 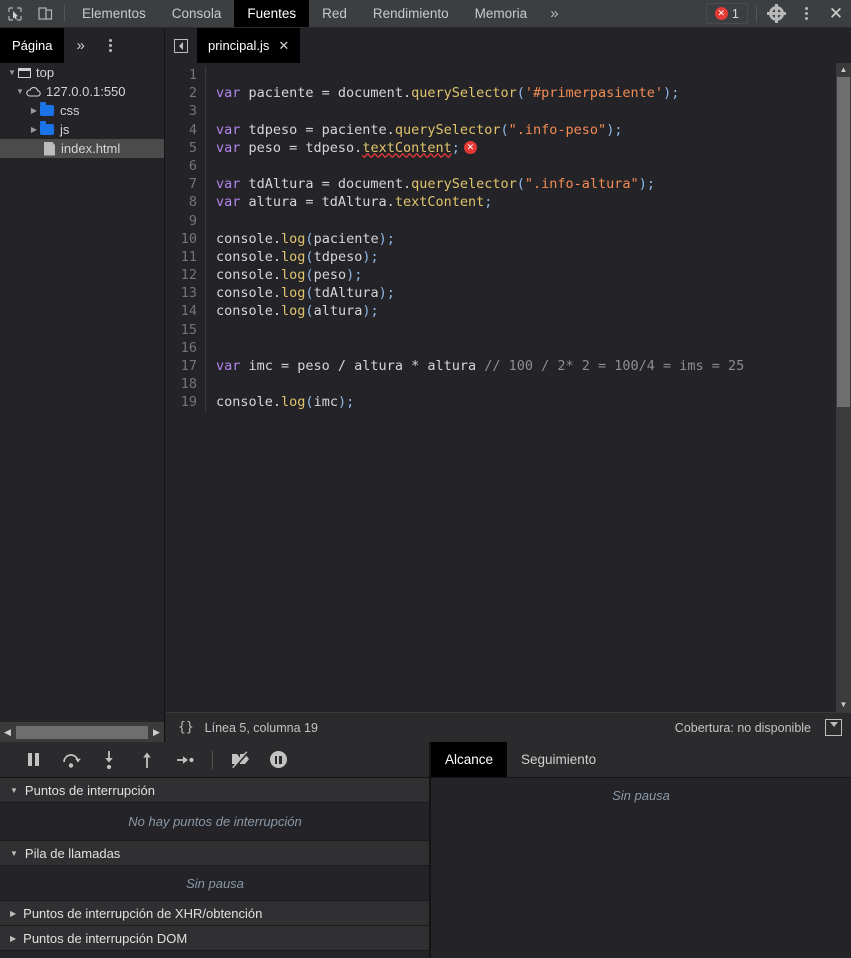 What do you see at coordinates (186, 147) in the screenshot?
I see `line-number: 5` at bounding box center [186, 147].